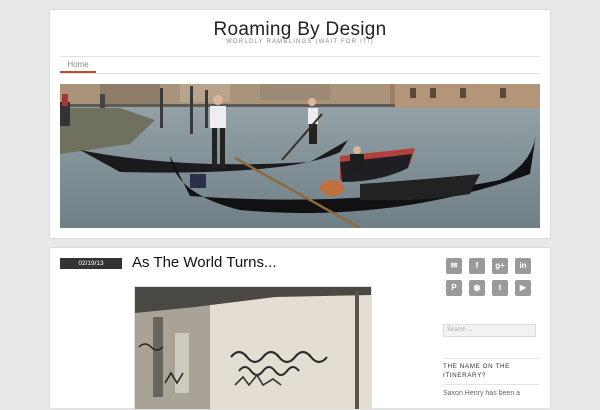  Describe the element at coordinates (300, 56) in the screenshot. I see `nav-divider-top` at that location.